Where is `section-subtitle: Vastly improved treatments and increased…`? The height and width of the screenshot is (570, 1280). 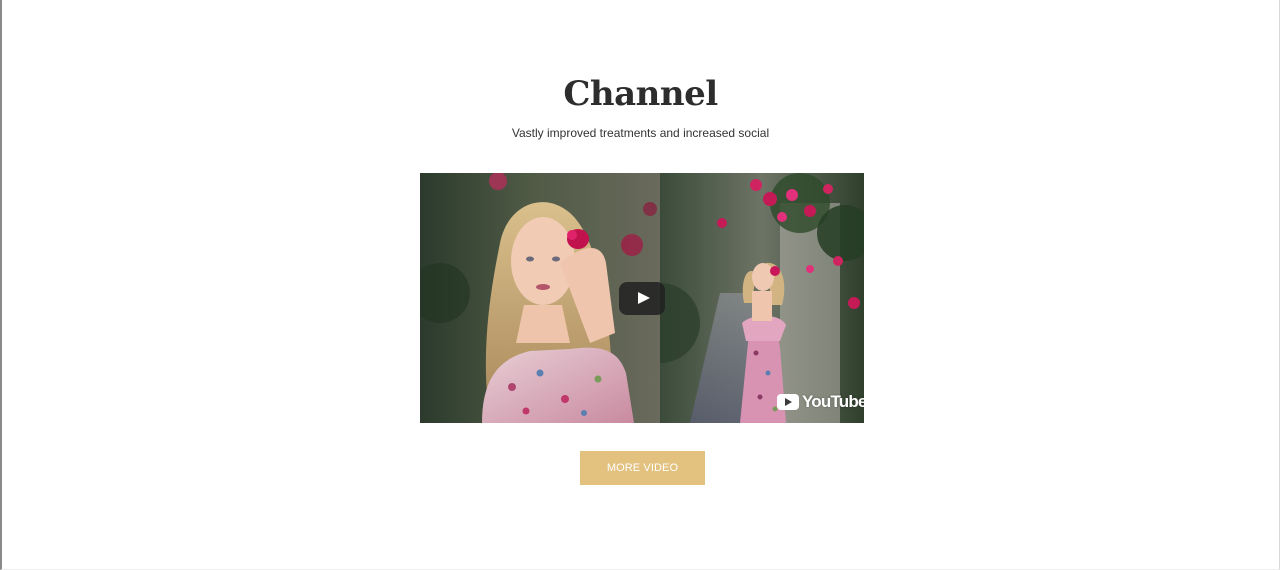
section-subtitle: Vastly improved treatments and increased… is located at coordinates (640, 133).